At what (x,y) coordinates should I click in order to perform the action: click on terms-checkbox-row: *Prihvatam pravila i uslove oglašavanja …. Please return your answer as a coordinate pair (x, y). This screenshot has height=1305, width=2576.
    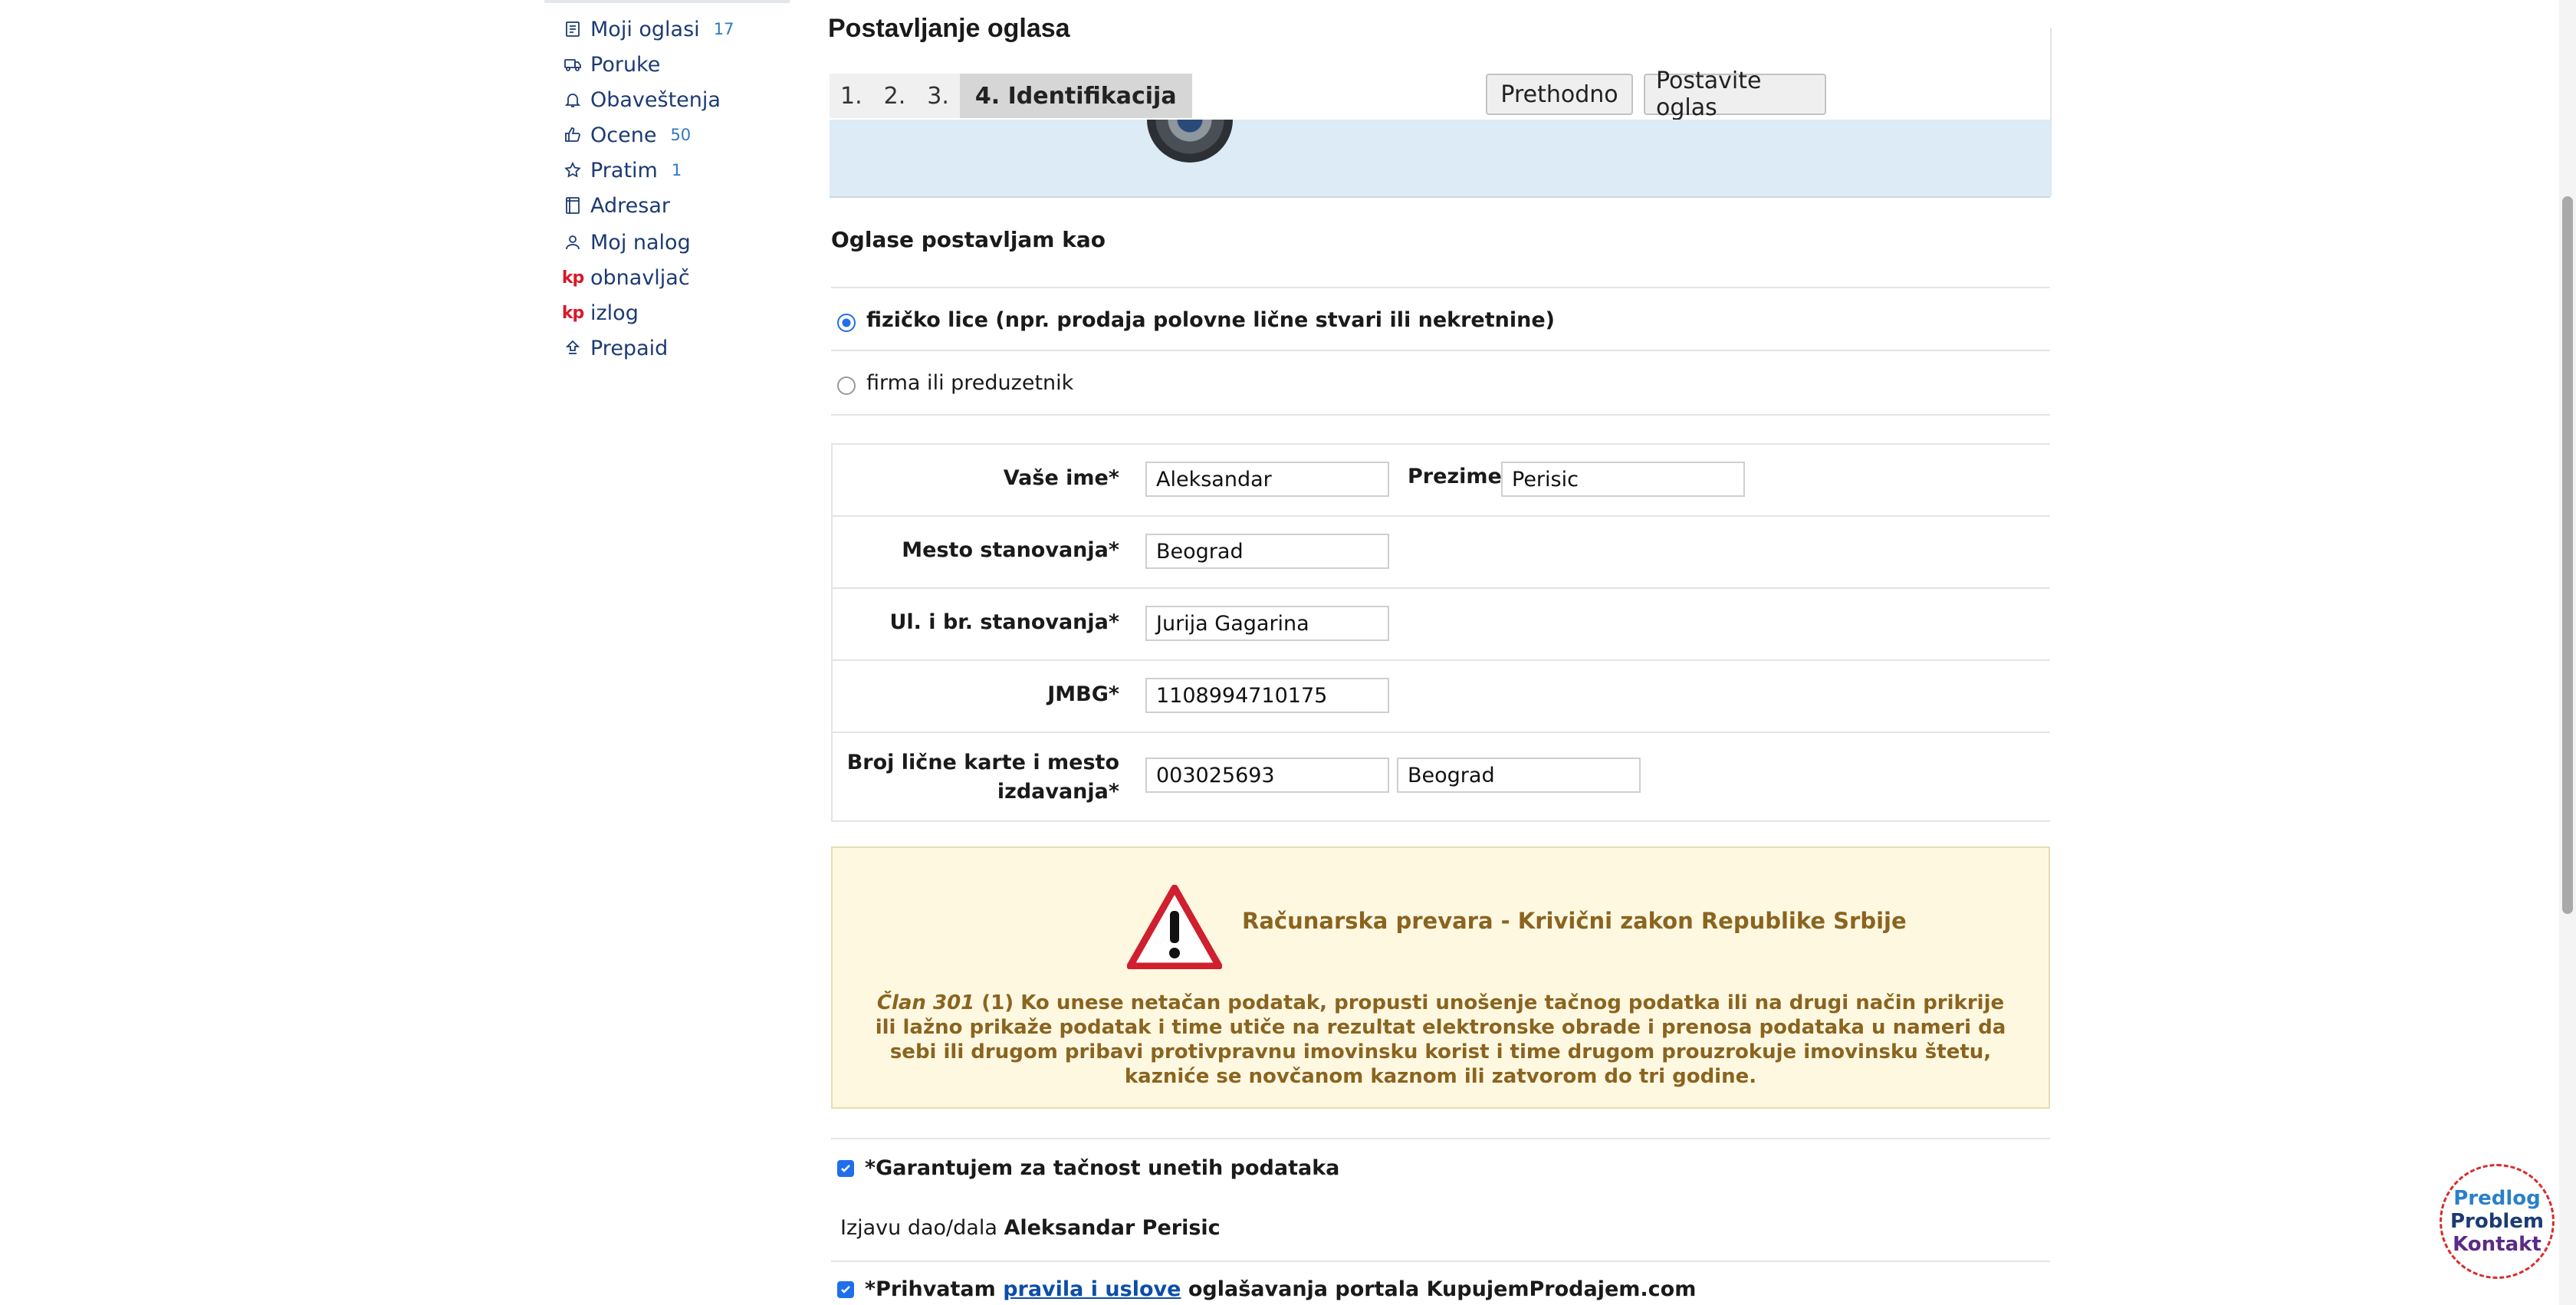
    Looking at the image, I should click on (1267, 1289).